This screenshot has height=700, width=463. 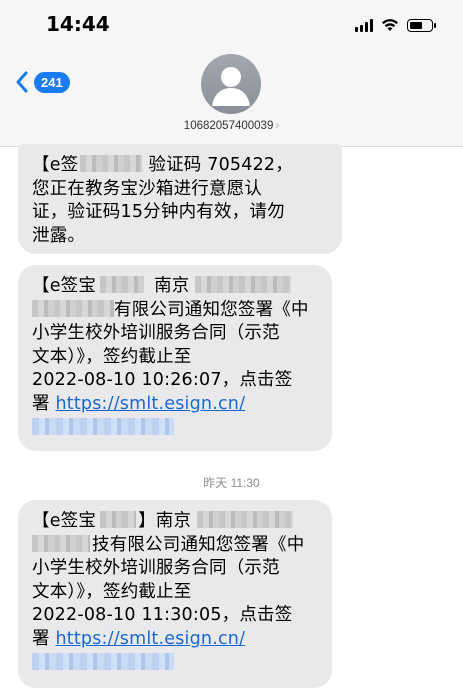 I want to click on message-line: 有限公司通知您签署《中, so click(x=175, y=311).